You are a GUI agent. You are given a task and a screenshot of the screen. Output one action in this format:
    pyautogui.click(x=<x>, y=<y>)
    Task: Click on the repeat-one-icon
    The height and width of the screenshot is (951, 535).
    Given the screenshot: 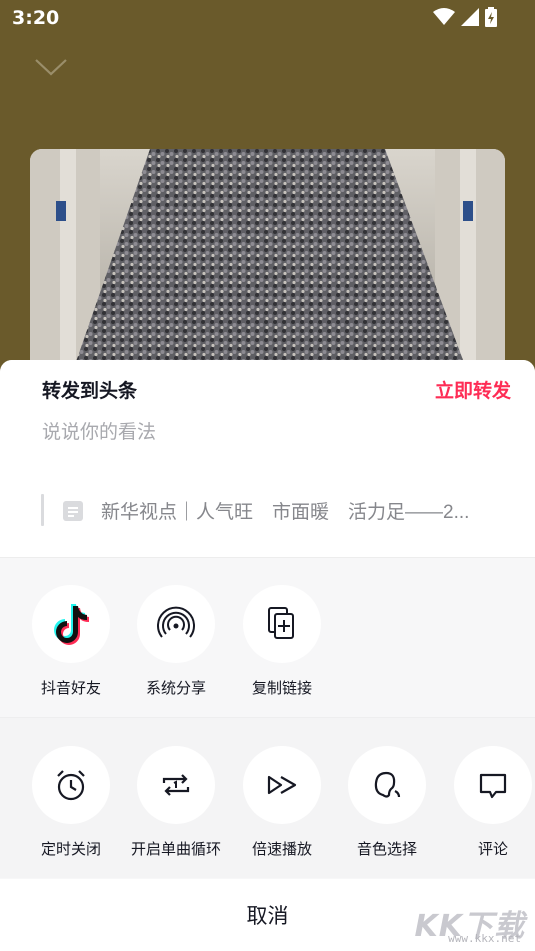 What is the action you would take?
    pyautogui.click(x=176, y=785)
    